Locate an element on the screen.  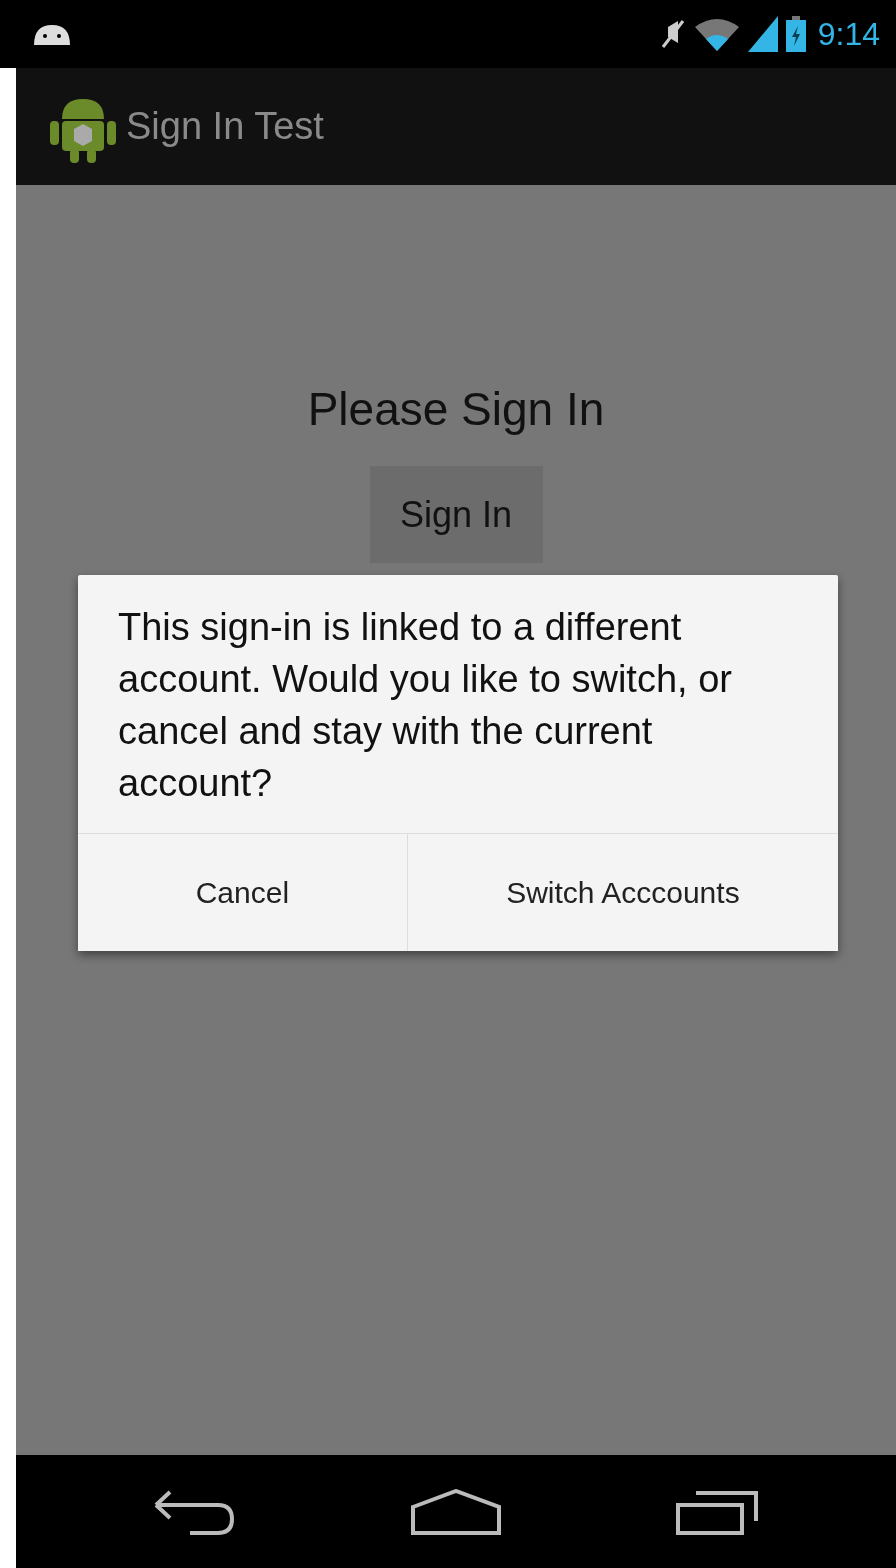
wifi-icon is located at coordinates (716, 34).